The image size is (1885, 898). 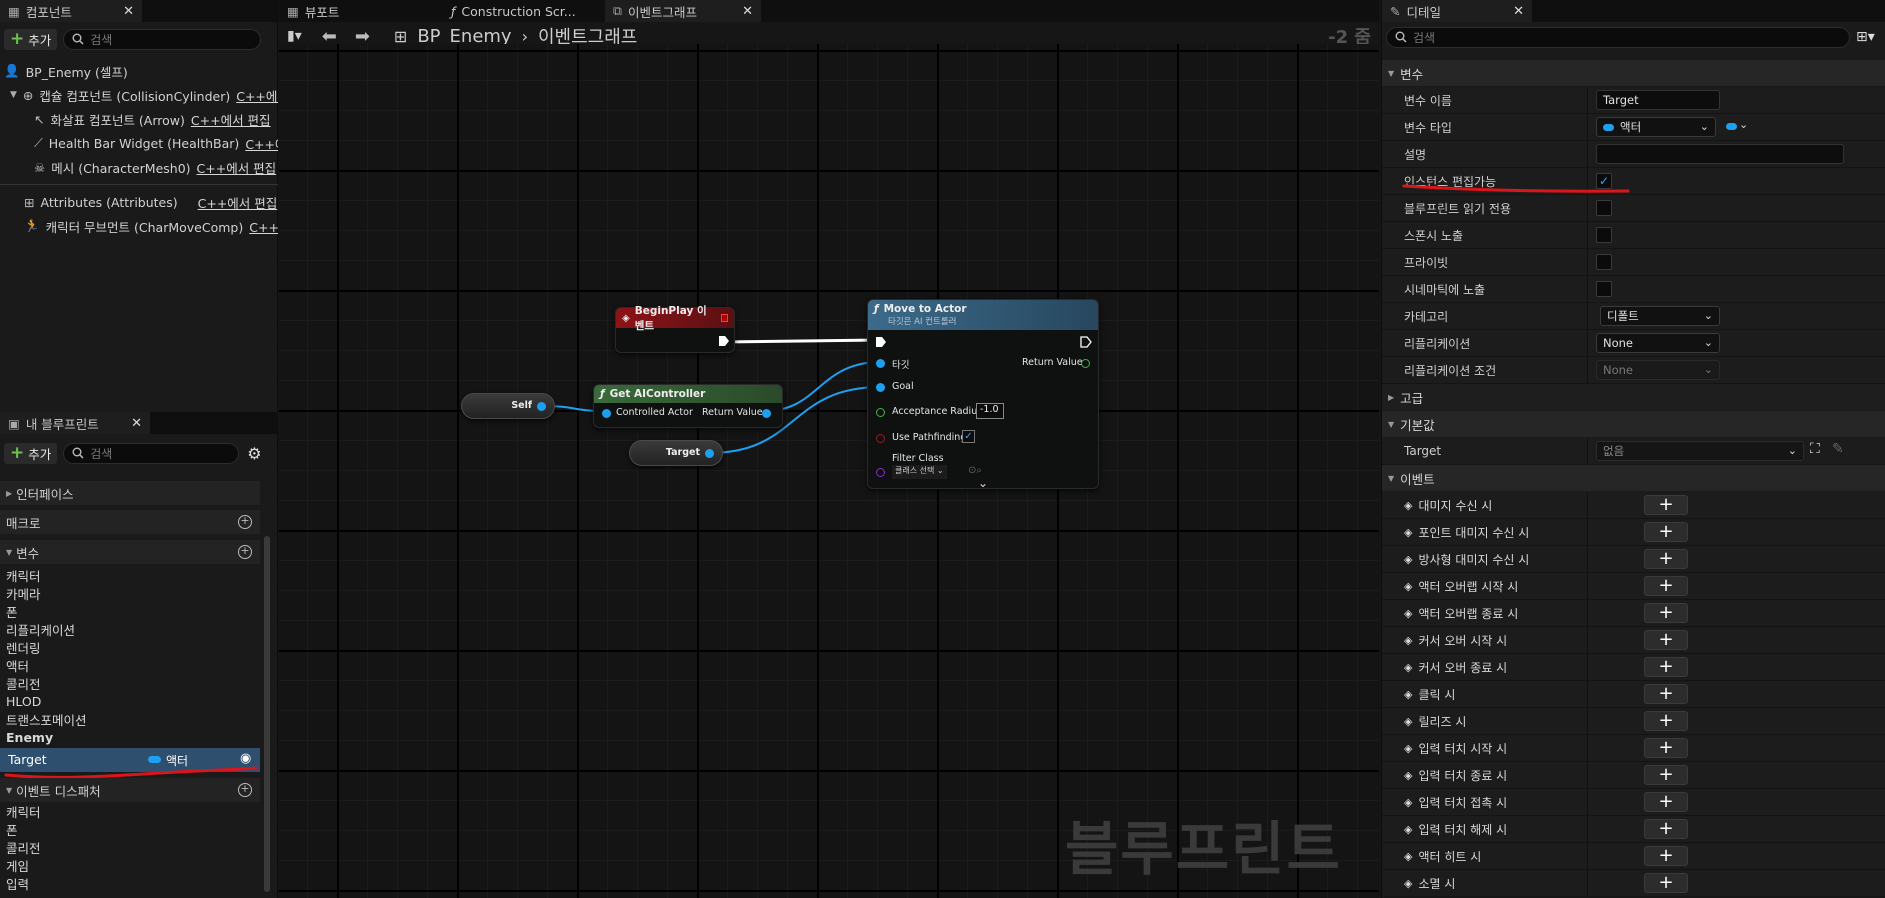 What do you see at coordinates (1731, 126) in the screenshot?
I see `container-type-icon` at bounding box center [1731, 126].